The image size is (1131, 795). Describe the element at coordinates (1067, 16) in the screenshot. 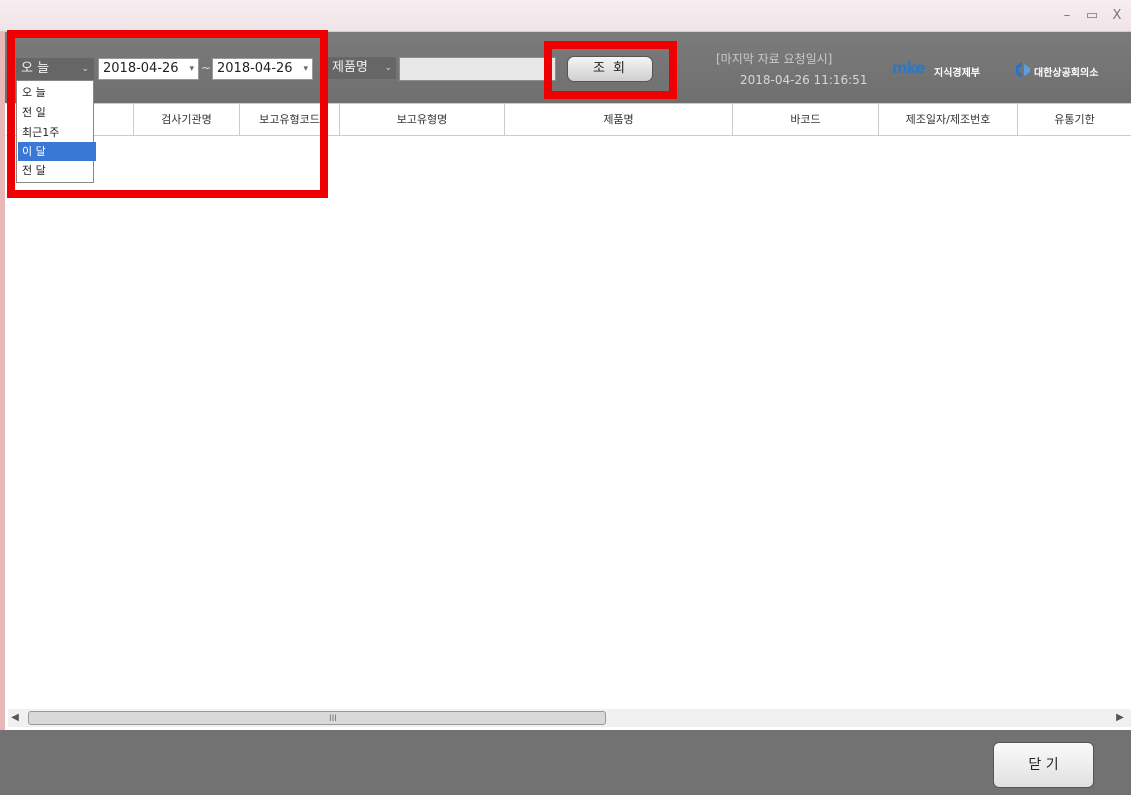

I see `minimize-icon: –` at that location.